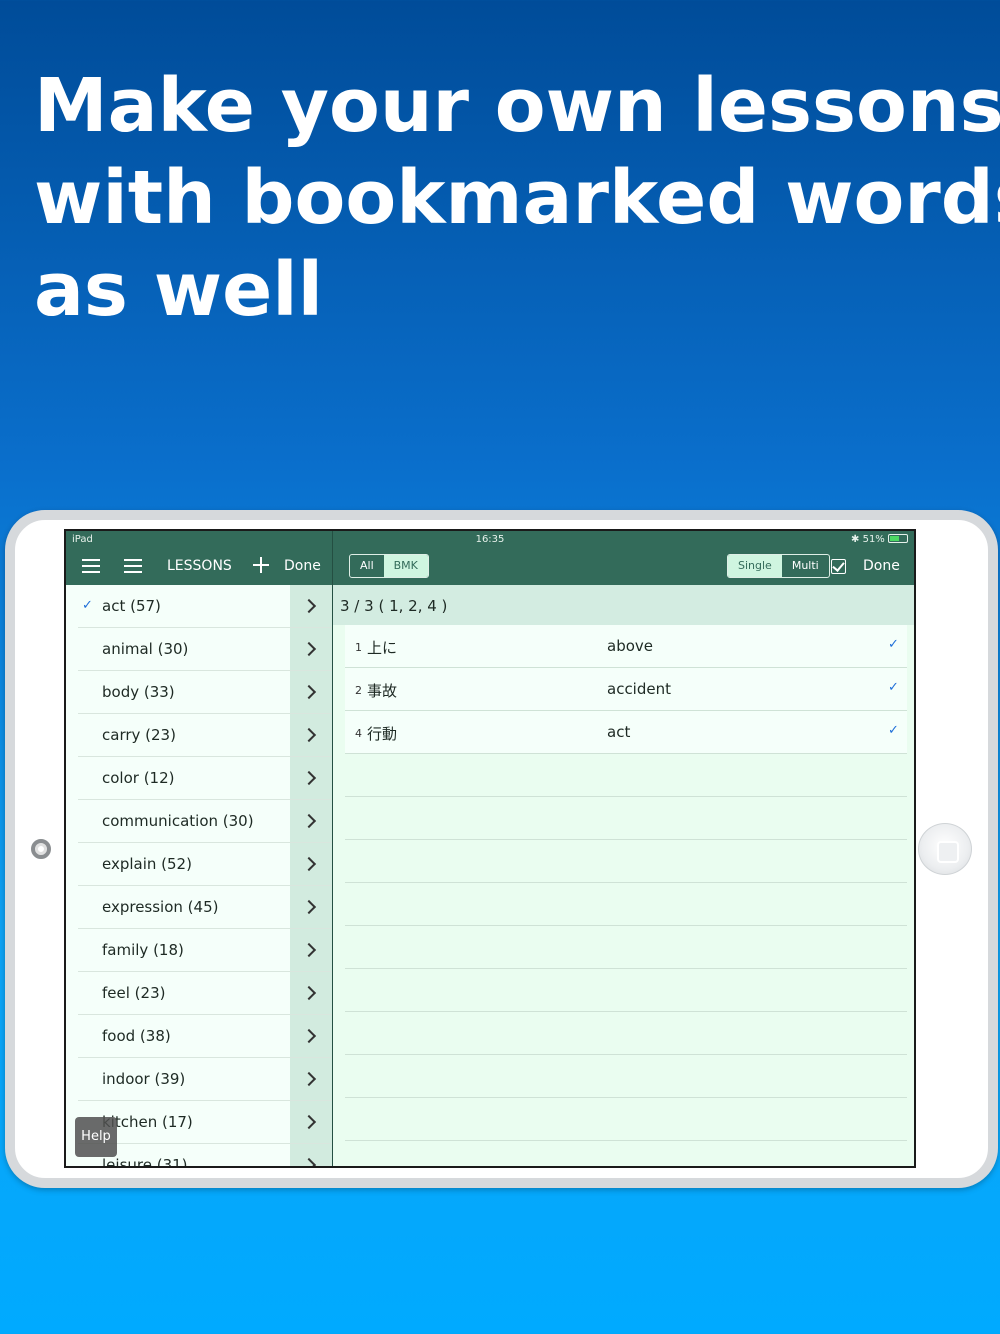 The width and height of the screenshot is (1000, 1334). Describe the element at coordinates (144, 1079) in the screenshot. I see `lesson-label: indoor (39)` at that location.